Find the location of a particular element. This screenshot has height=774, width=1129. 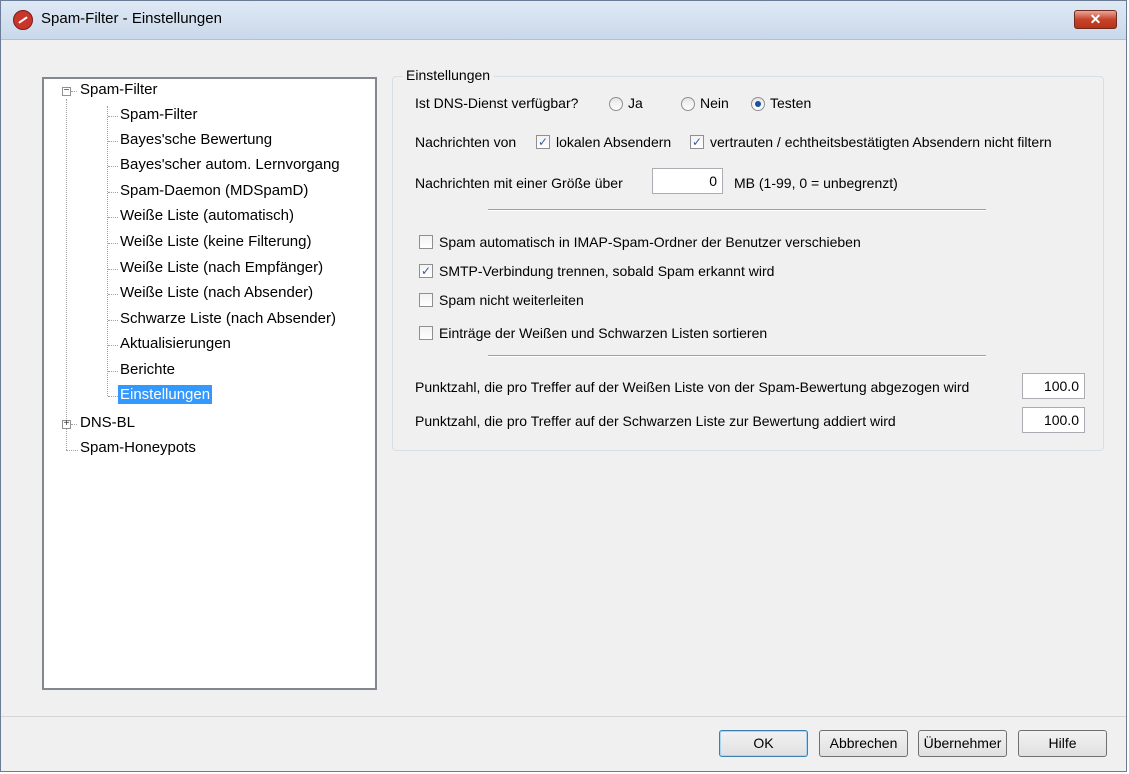

local-senders-label: lokalen Absendern is located at coordinates (613, 142).